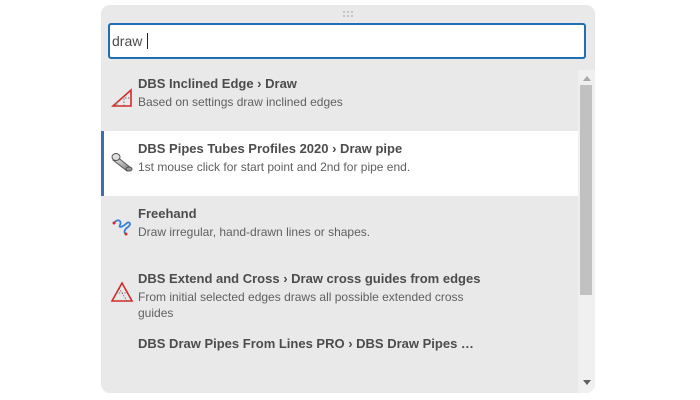 The height and width of the screenshot is (400, 700). I want to click on cross-guides-icon, so click(122, 292).